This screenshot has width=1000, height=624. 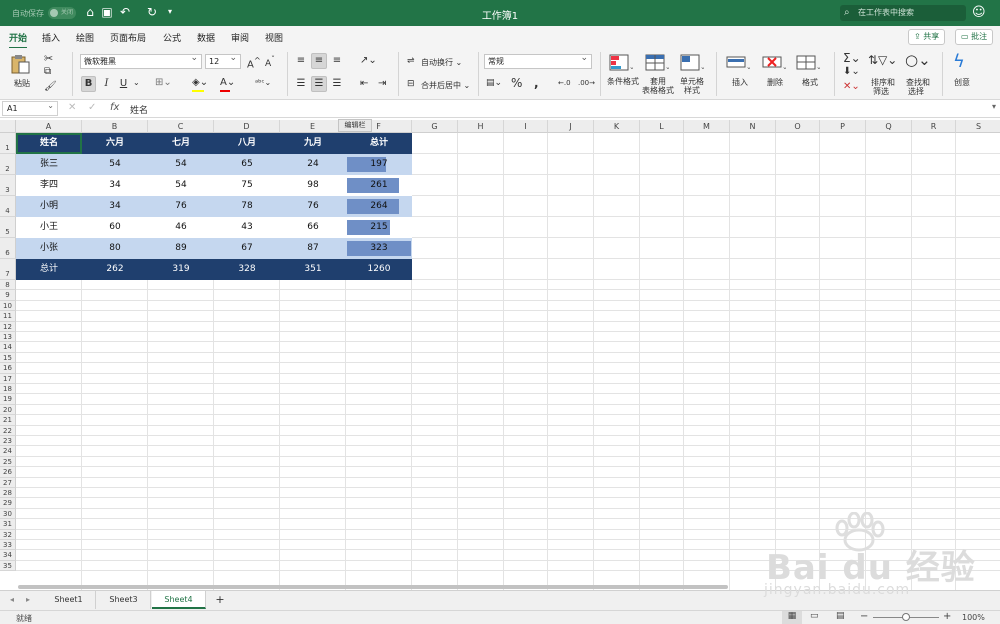 I want to click on column-header-s: S, so click(x=978, y=126).